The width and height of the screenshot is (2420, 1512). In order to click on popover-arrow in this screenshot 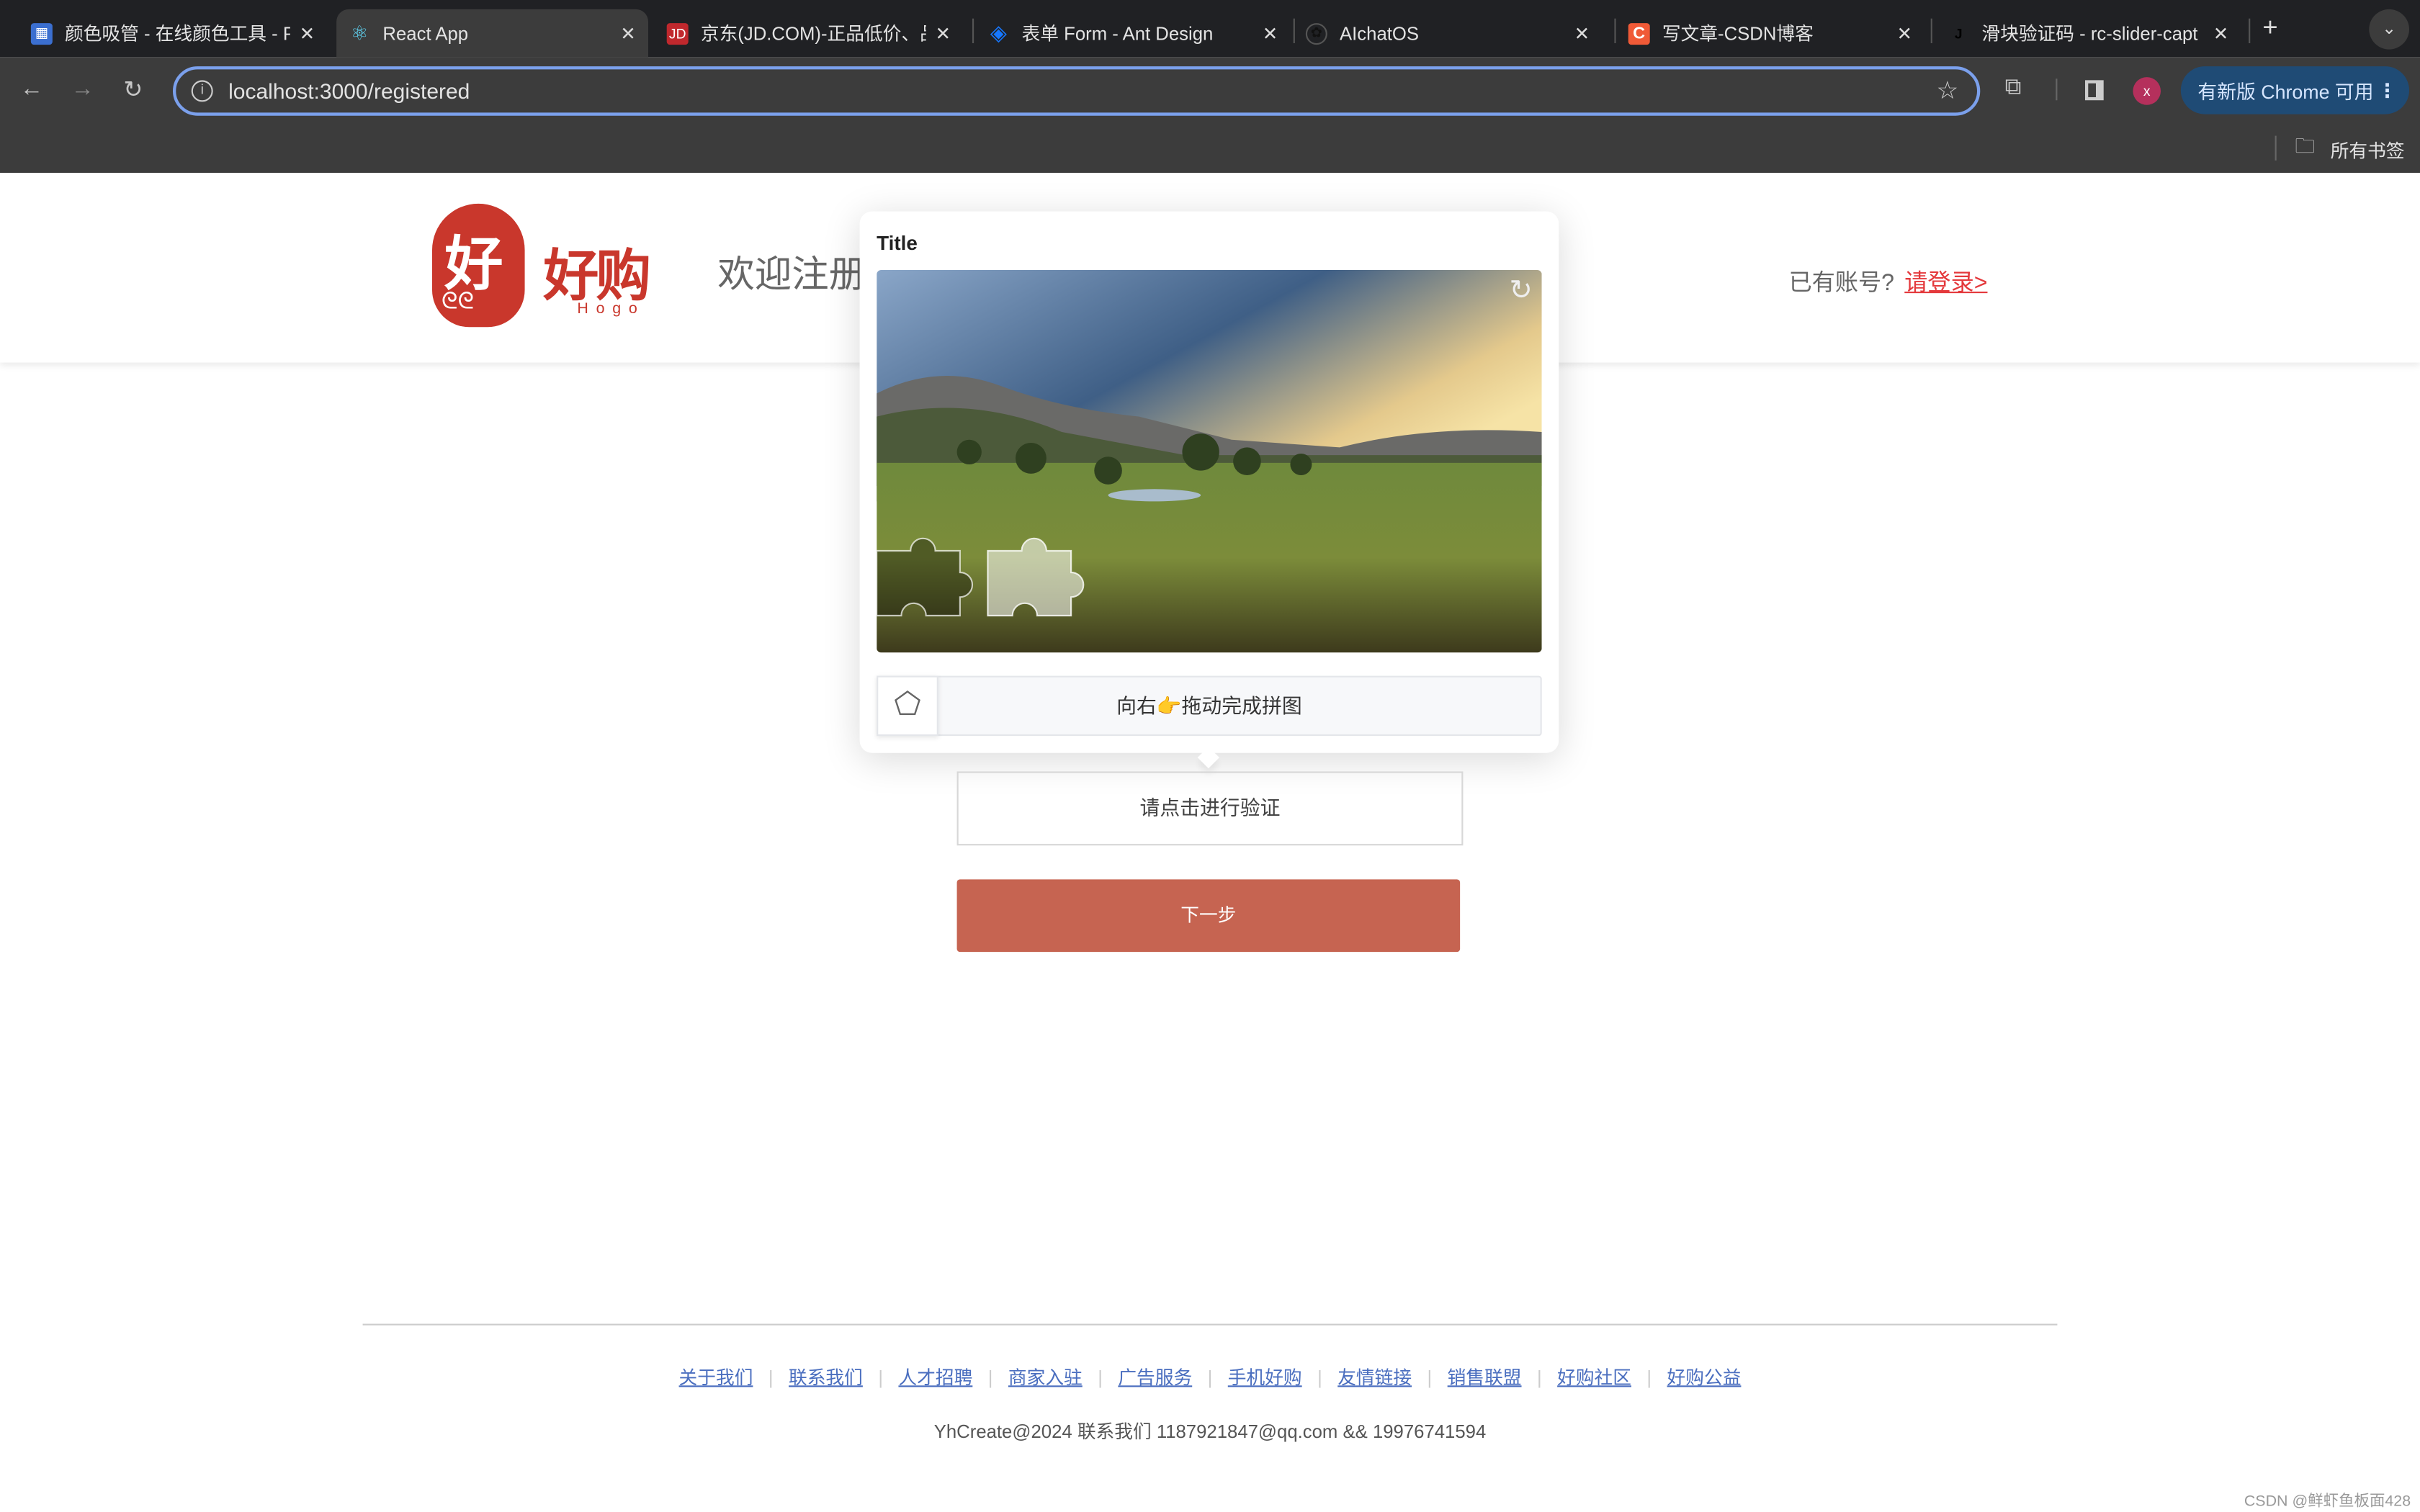, I will do `click(1208, 757)`.